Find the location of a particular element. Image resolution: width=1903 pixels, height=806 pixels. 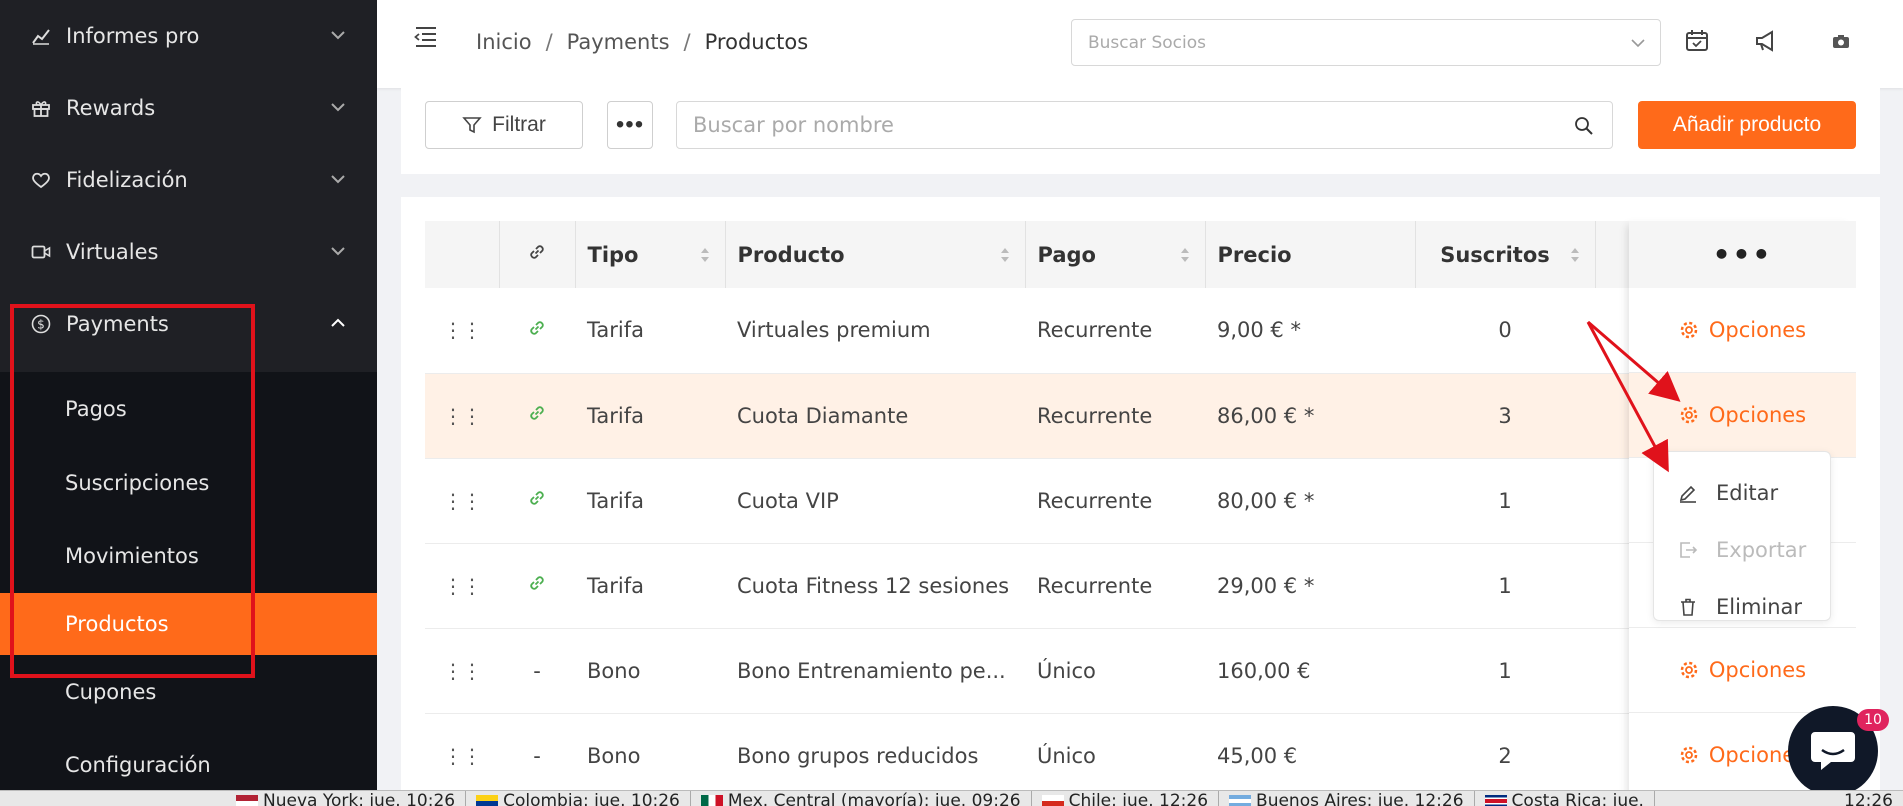

filter-button: Filtrar is located at coordinates (504, 125).